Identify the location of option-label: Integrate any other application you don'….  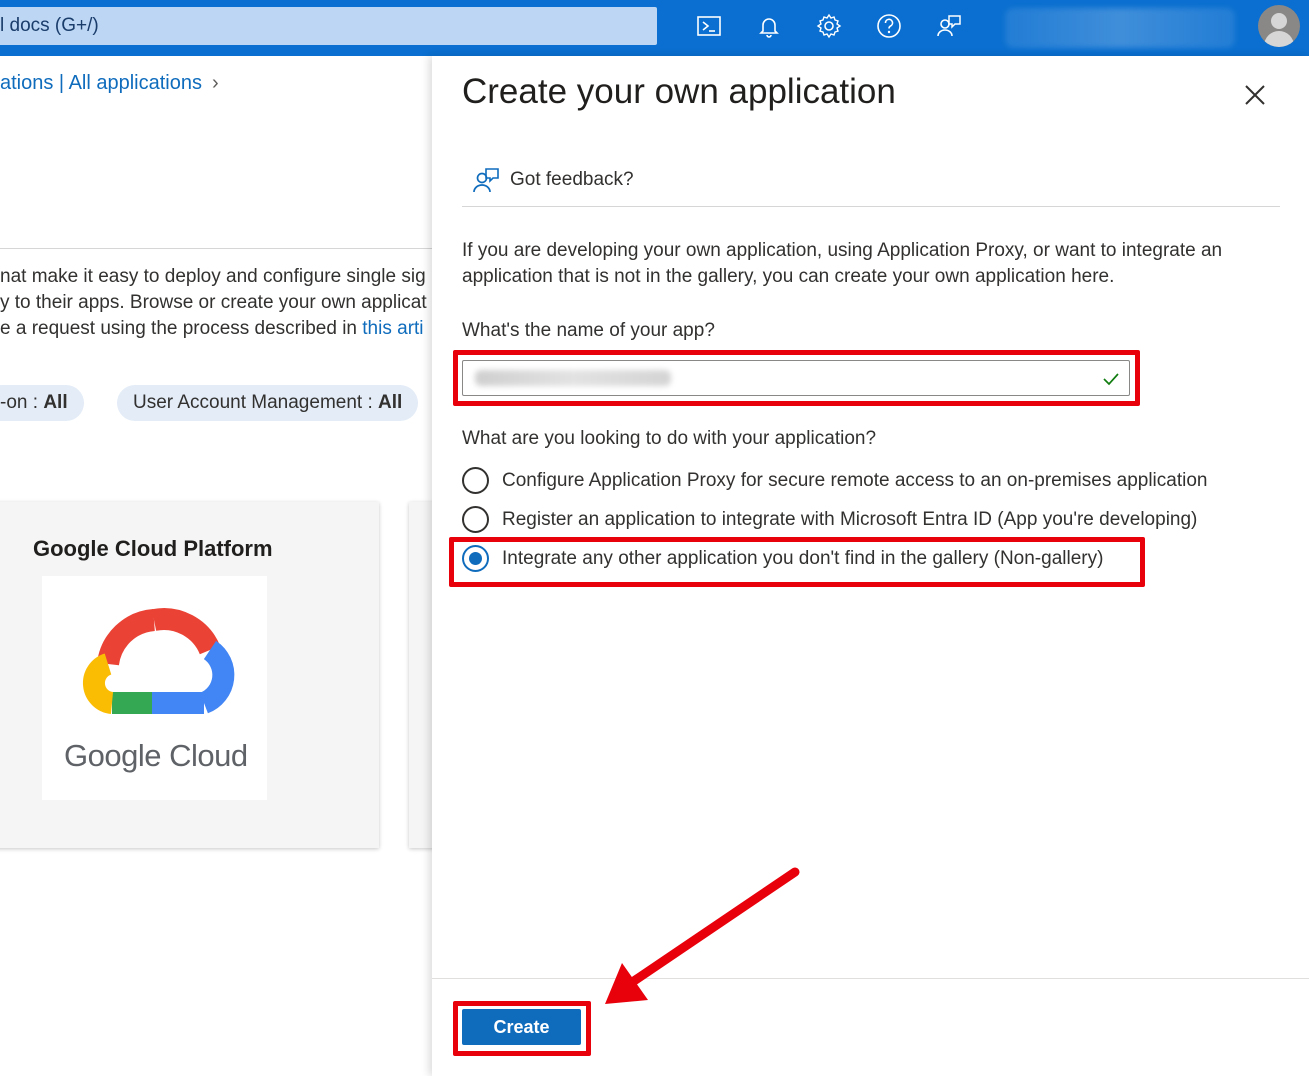
(803, 558).